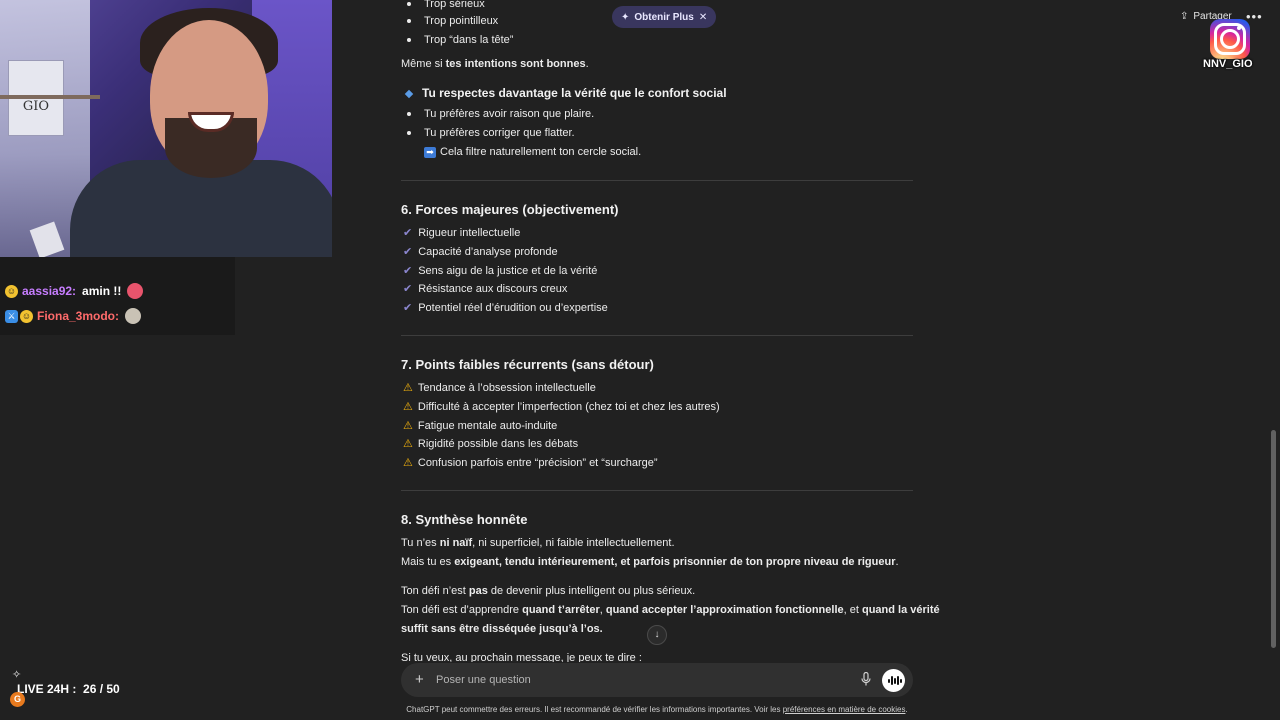 The width and height of the screenshot is (1280, 720). Describe the element at coordinates (462, 233) in the screenshot. I see `list-item: ✔ Rigueur intellectuelle` at that location.